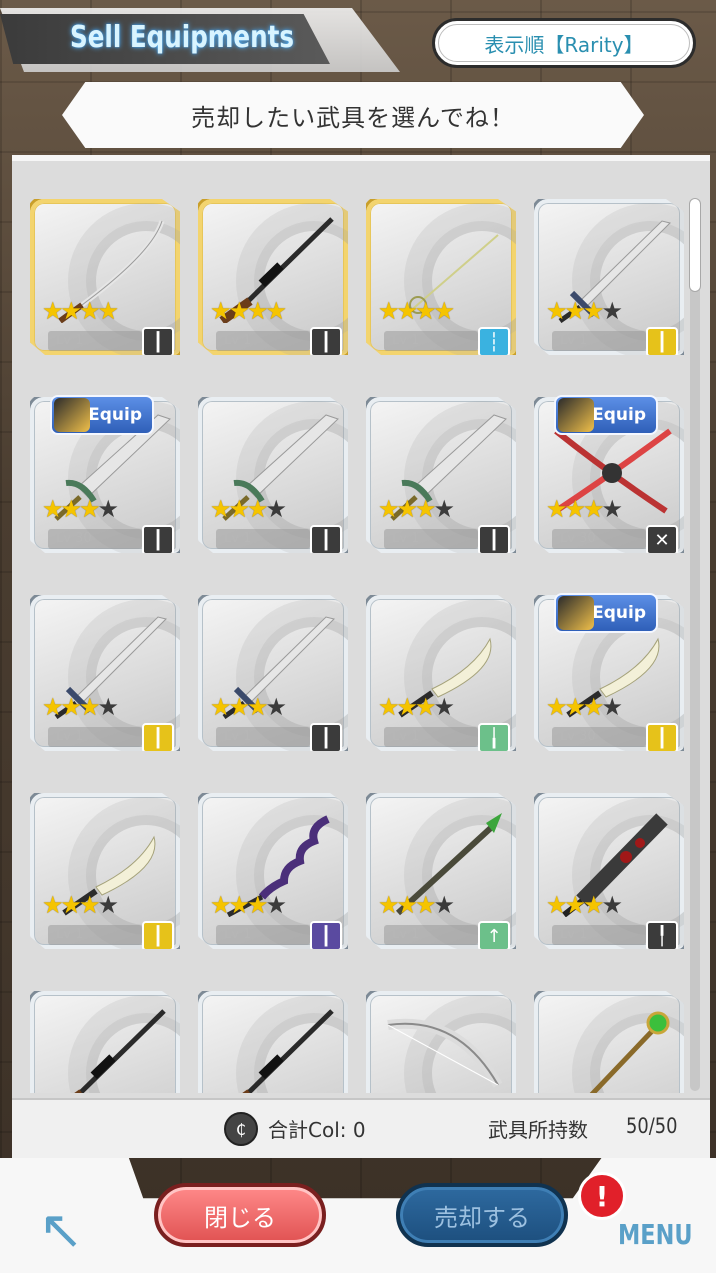 The image size is (716, 1273). What do you see at coordinates (61, 1230) in the screenshot?
I see `back-arrow-icon: ↖` at bounding box center [61, 1230].